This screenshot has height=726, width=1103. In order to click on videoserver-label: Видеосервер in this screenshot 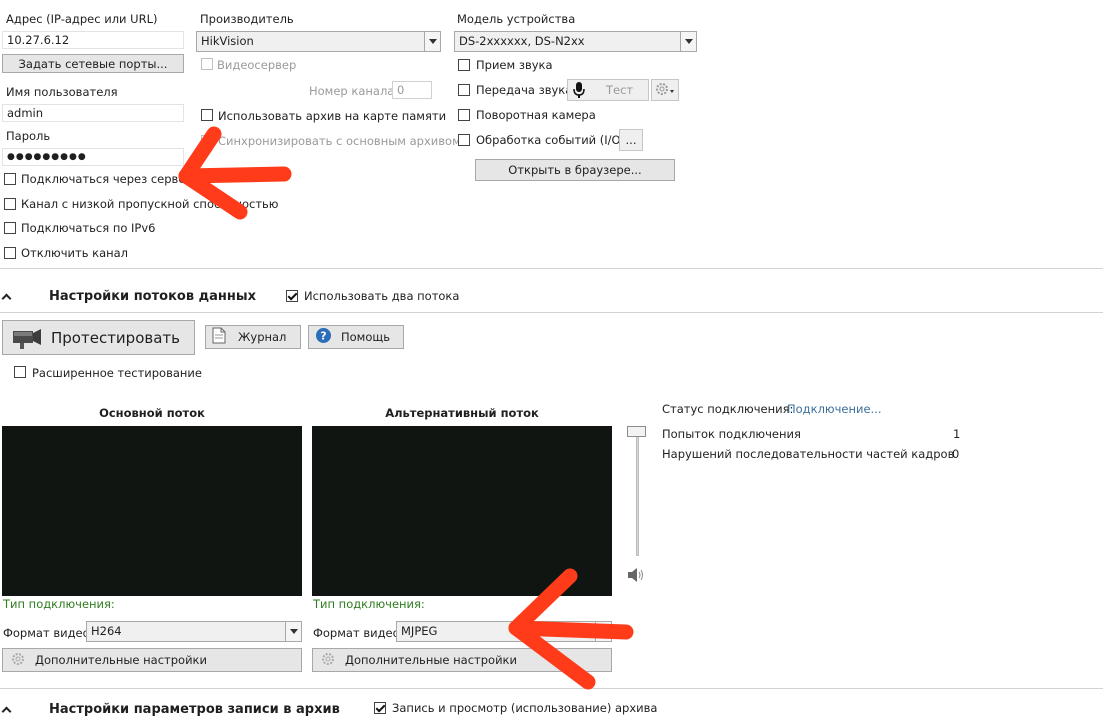, I will do `click(257, 65)`.